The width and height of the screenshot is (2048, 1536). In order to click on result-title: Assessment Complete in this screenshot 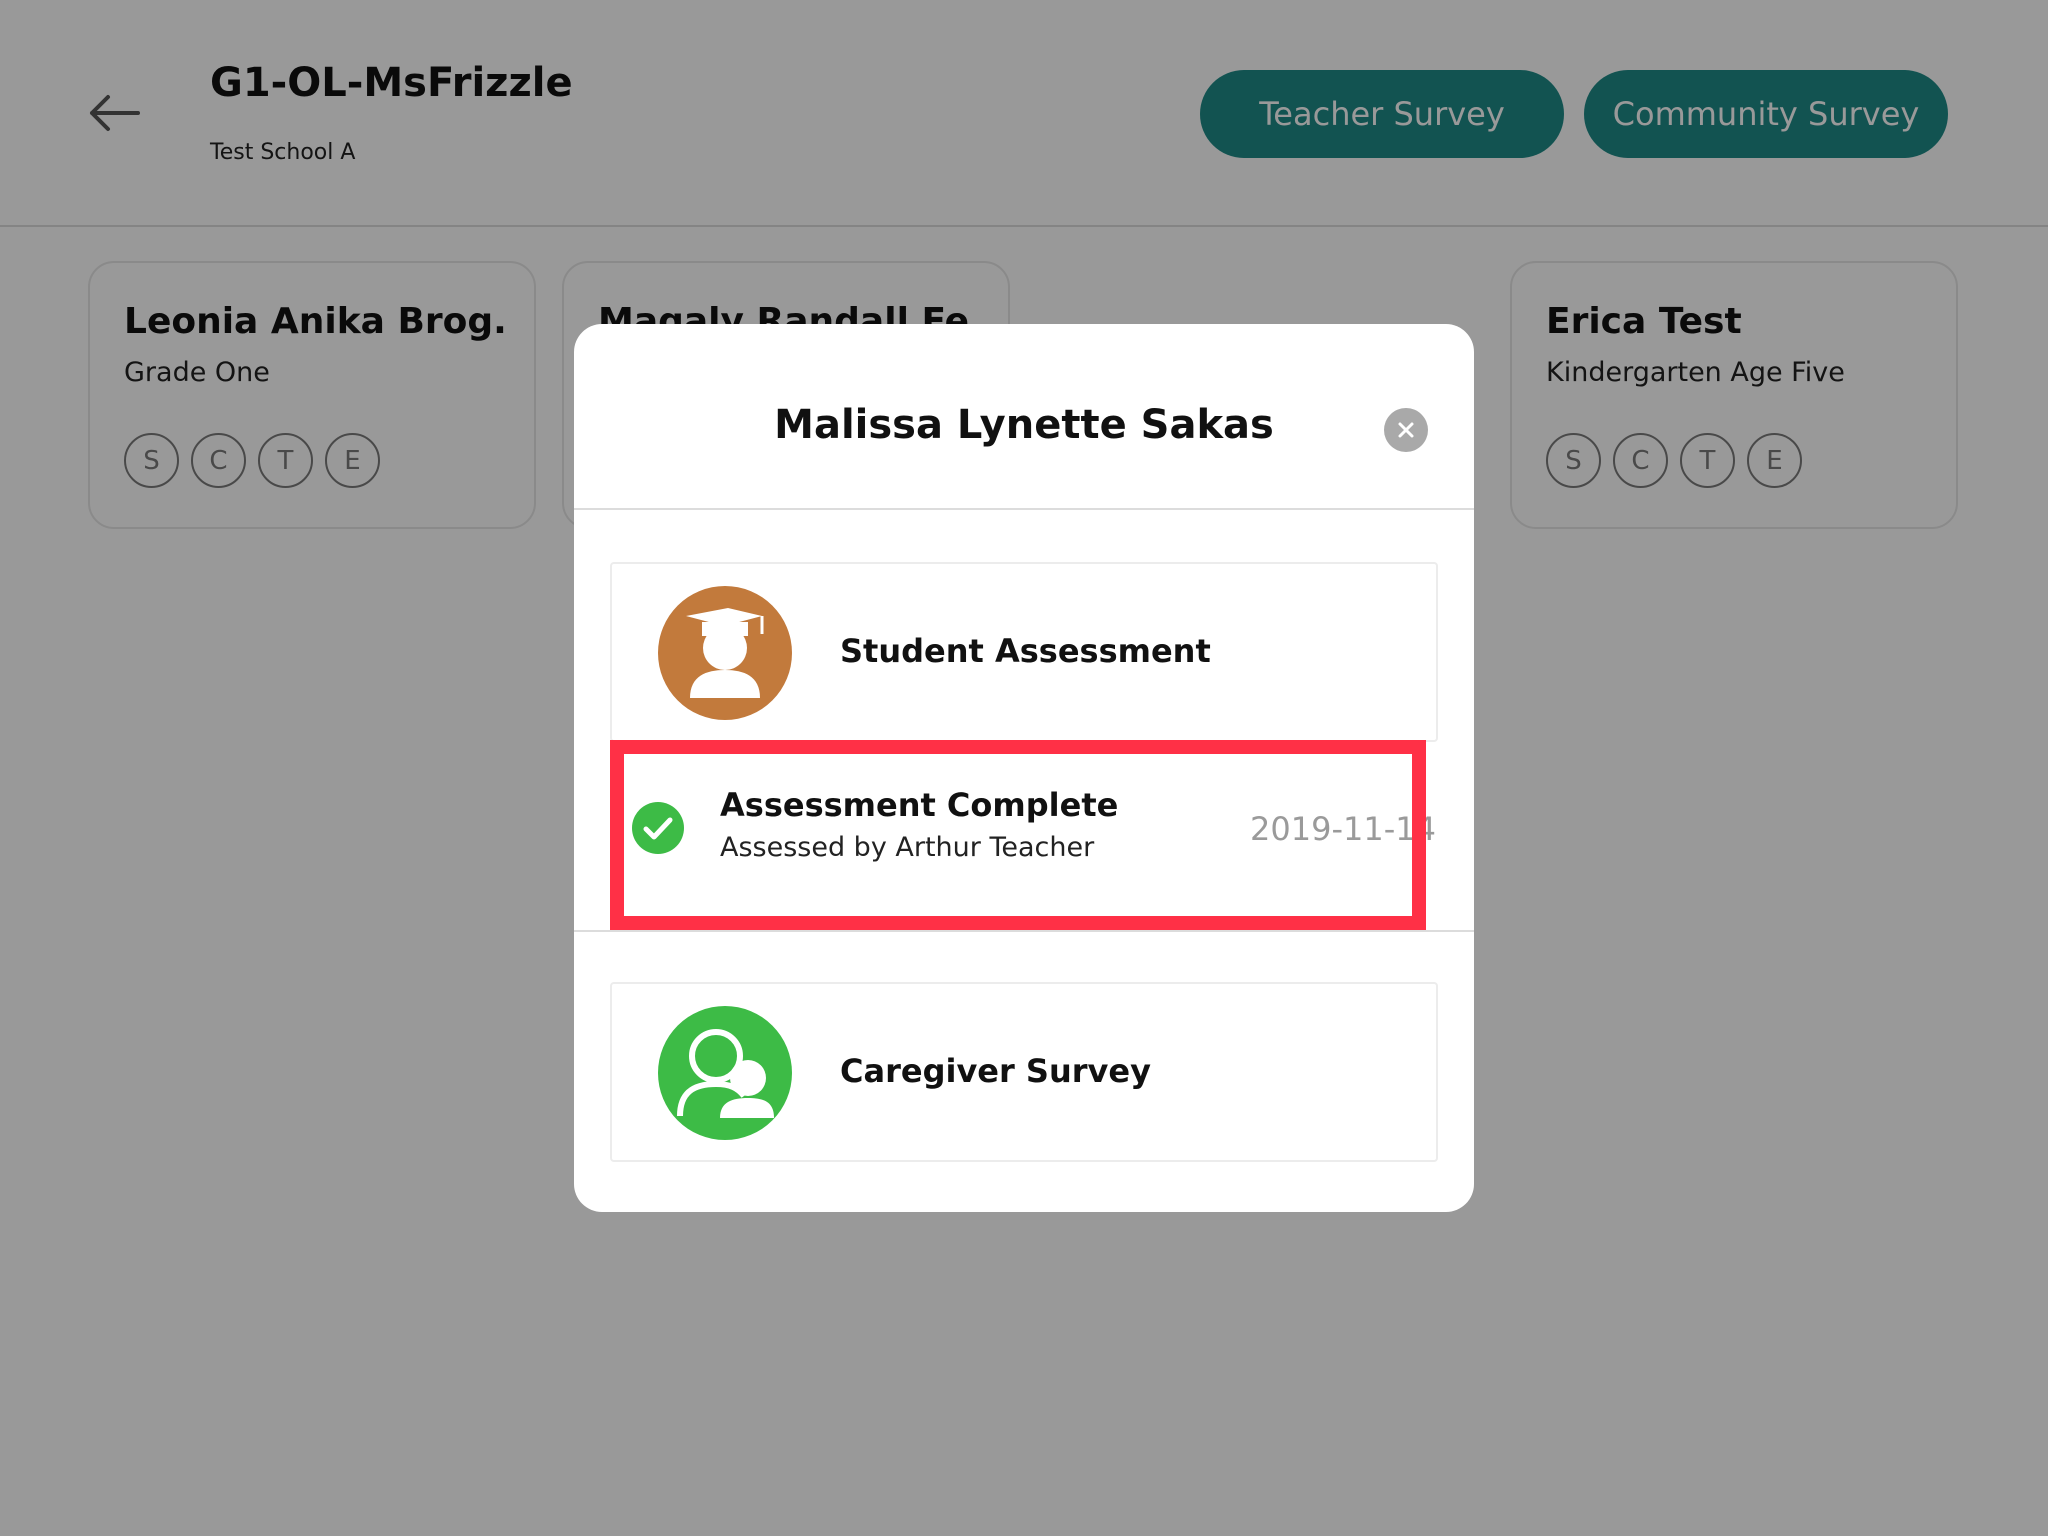, I will do `click(919, 805)`.